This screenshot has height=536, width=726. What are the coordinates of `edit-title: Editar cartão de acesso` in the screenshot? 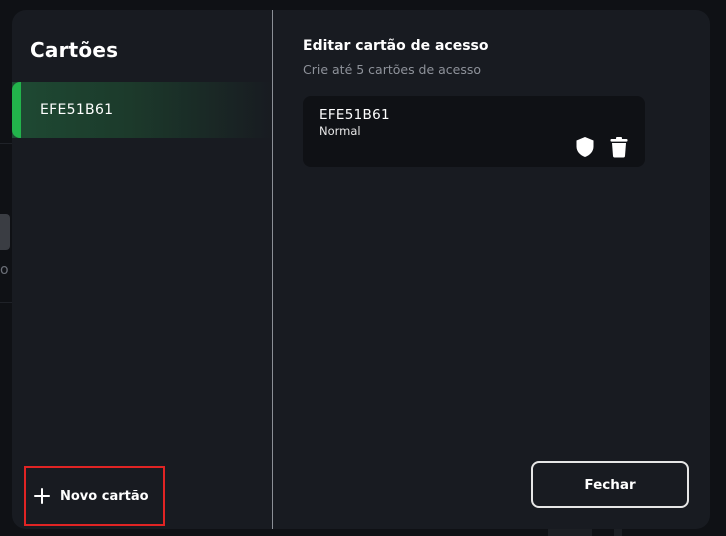 It's located at (396, 46).